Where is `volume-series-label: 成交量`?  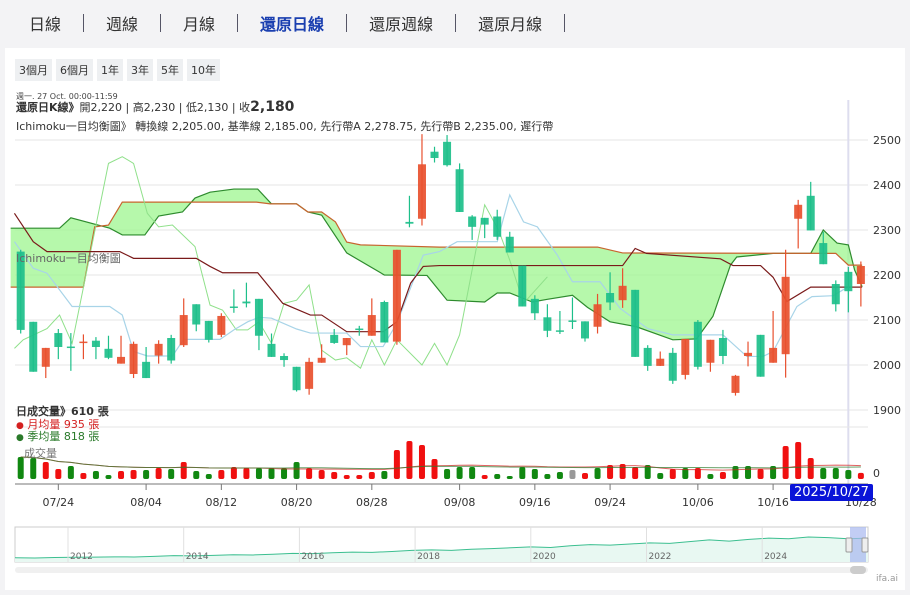
volume-series-label: 成交量 is located at coordinates (40, 453).